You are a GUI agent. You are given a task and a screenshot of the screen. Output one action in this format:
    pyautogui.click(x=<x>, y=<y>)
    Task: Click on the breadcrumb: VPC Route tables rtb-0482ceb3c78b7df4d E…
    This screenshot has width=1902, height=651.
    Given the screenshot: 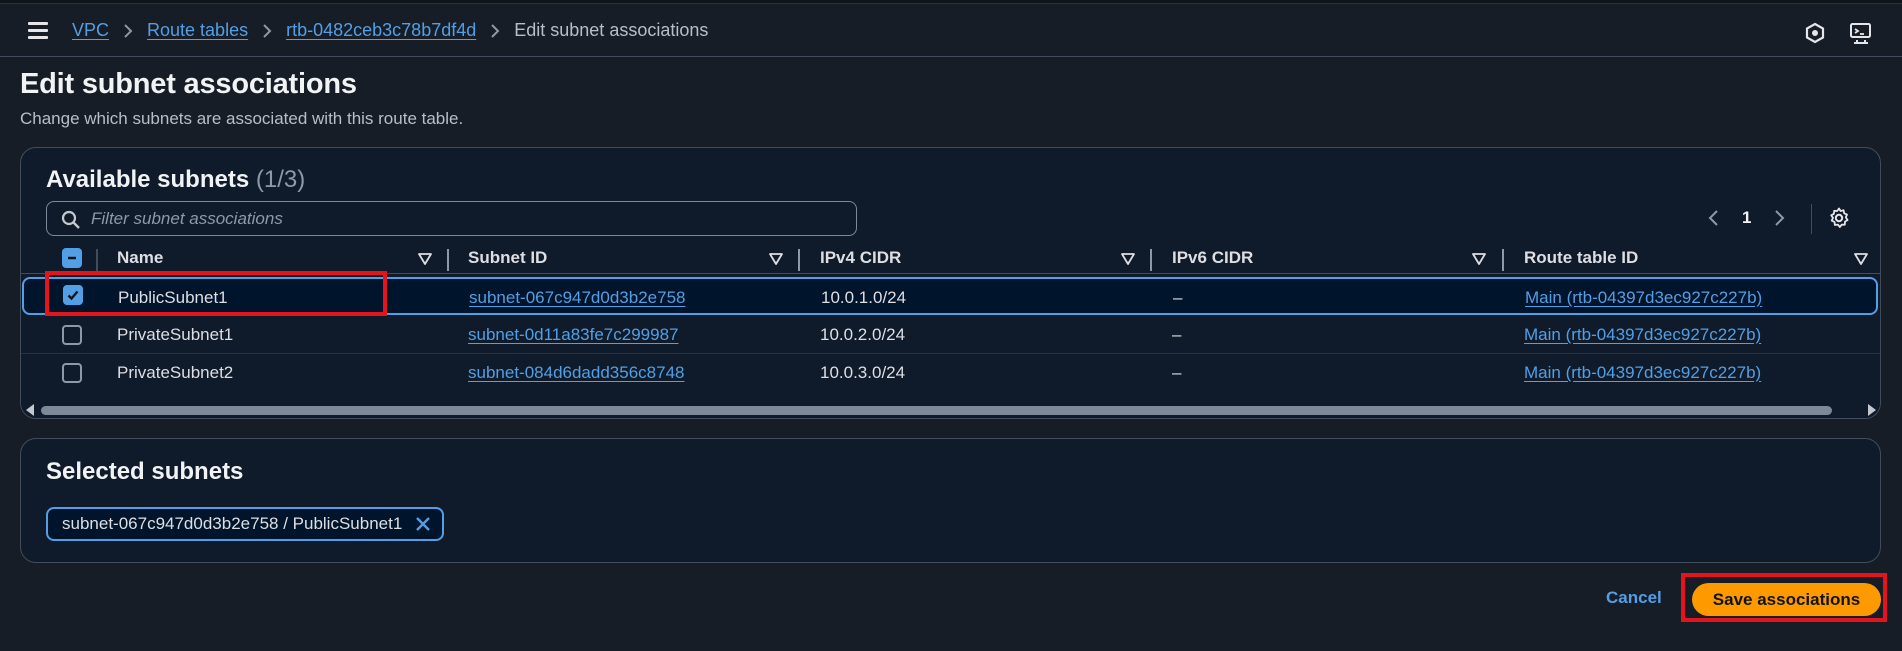 What is the action you would take?
    pyautogui.click(x=390, y=30)
    